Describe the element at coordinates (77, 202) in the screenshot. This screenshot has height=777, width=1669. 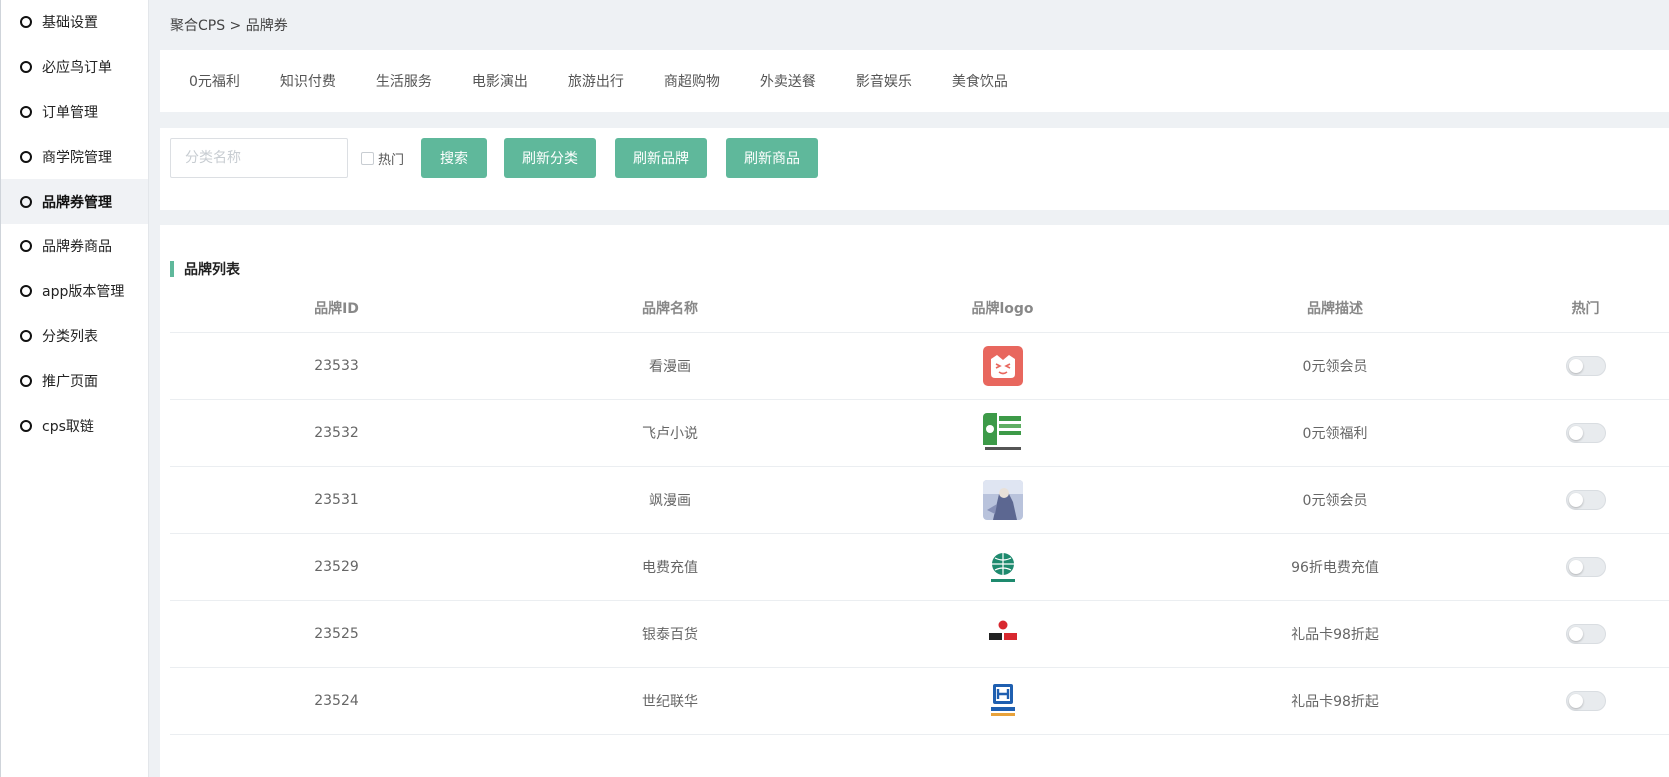
I see `sidebar-item-label: 品牌券管理` at that location.